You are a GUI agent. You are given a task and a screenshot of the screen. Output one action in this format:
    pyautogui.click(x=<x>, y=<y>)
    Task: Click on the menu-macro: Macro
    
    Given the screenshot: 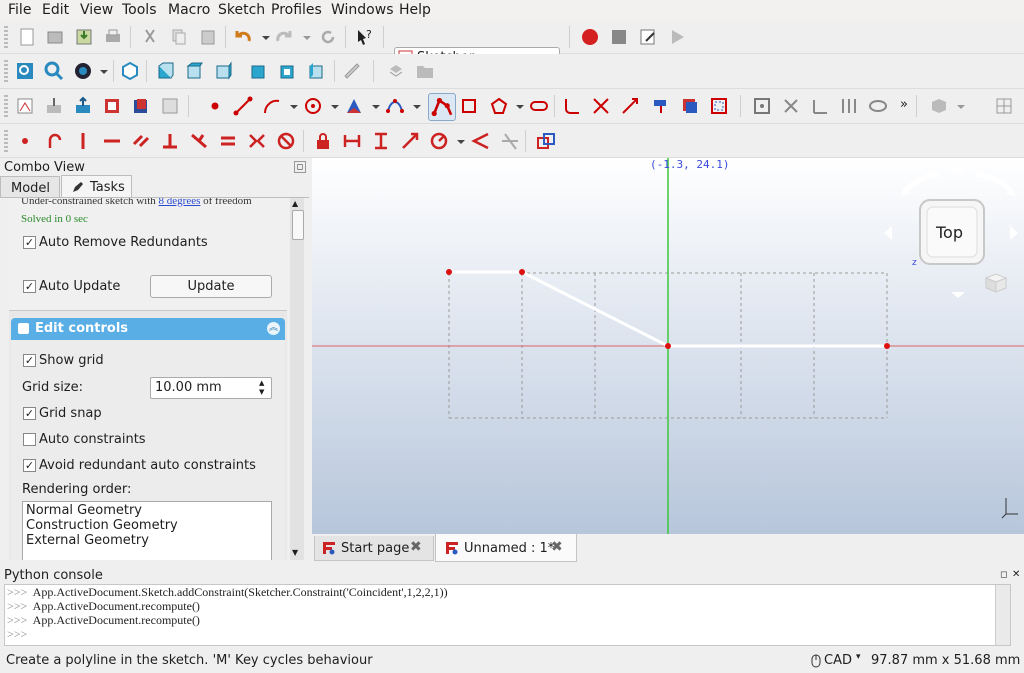 What is the action you would take?
    pyautogui.click(x=189, y=10)
    